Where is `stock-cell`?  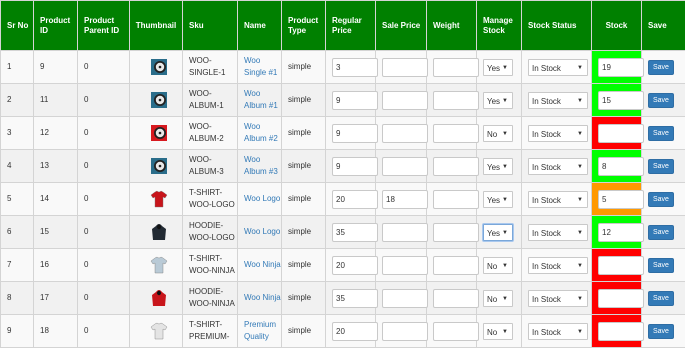 stock-cell is located at coordinates (617, 166).